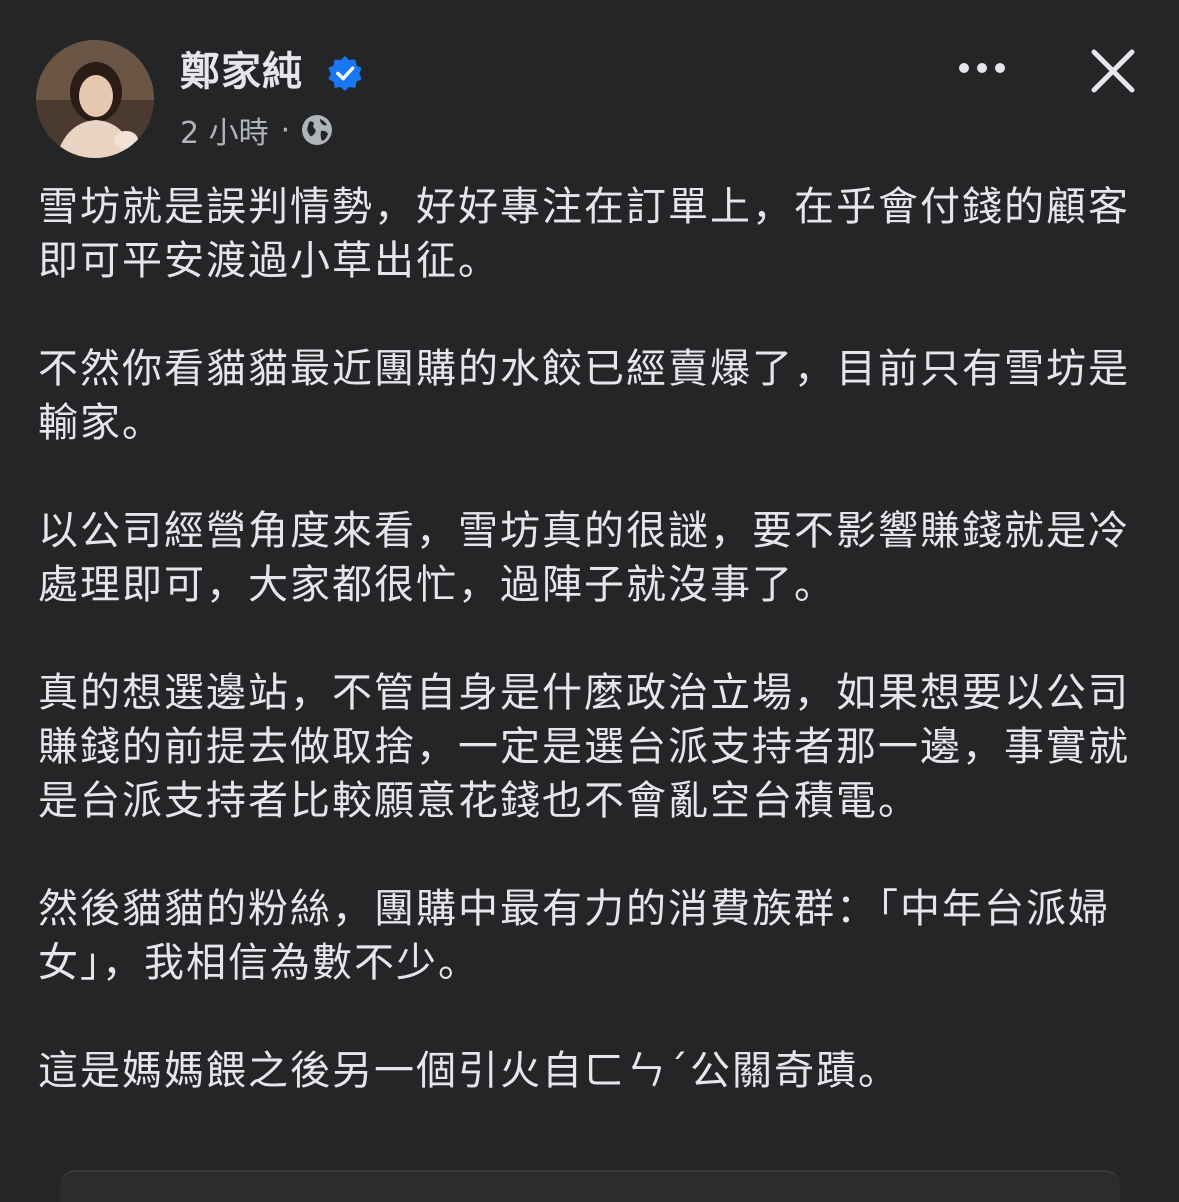 The width and height of the screenshot is (1179, 1202). I want to click on post-meta: 2 小時 ·, so click(257, 130).